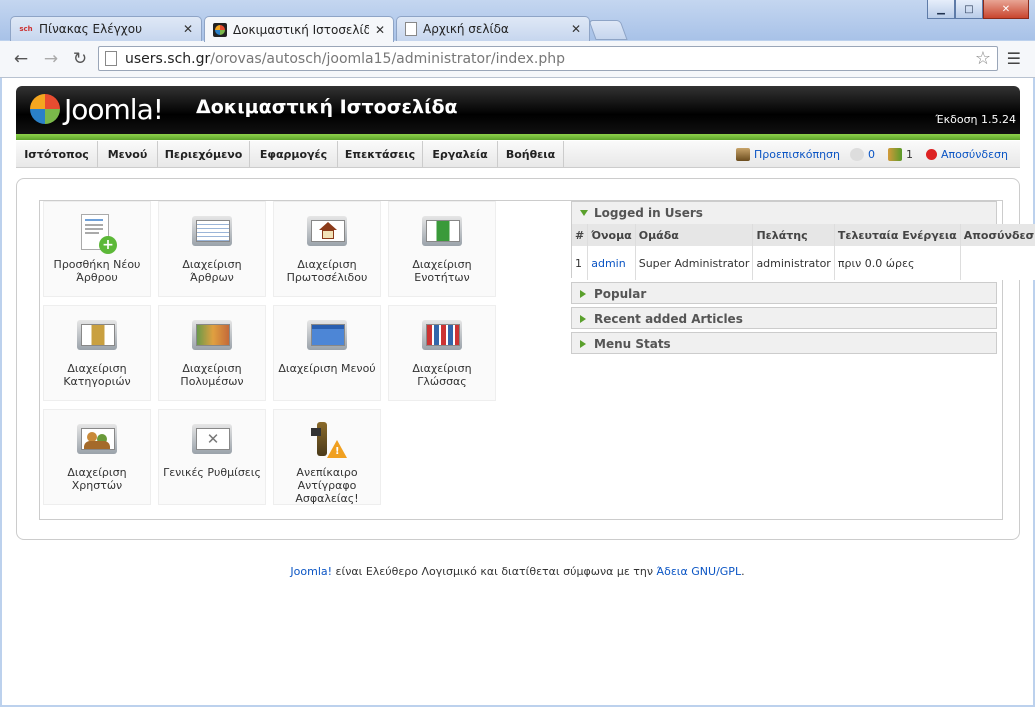  What do you see at coordinates (212, 337) in the screenshot?
I see `media-icon` at bounding box center [212, 337].